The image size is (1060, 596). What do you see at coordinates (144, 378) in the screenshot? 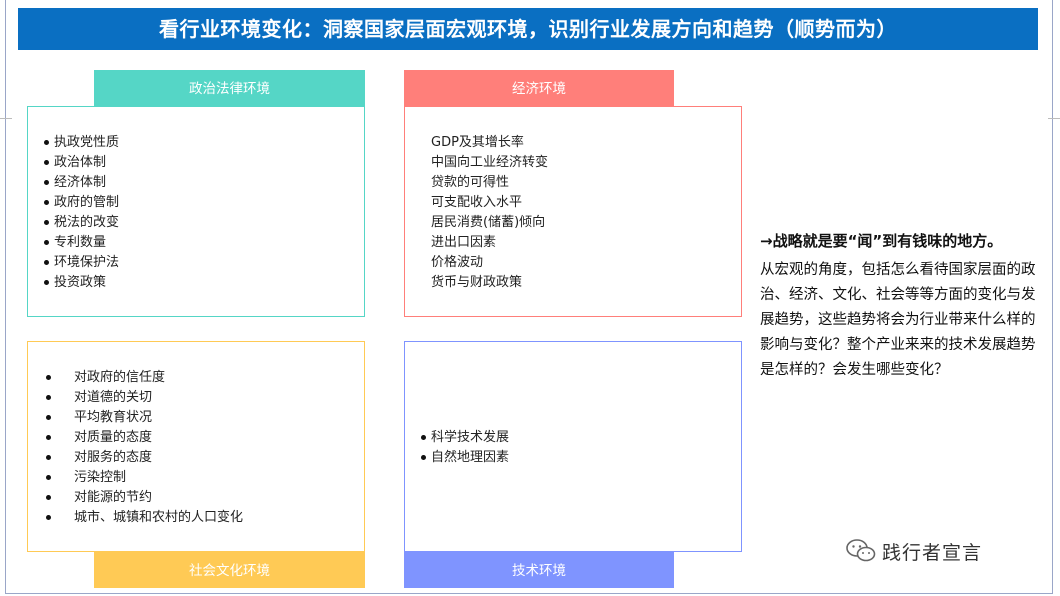
I see `list-item: 对政府的信任度` at bounding box center [144, 378].